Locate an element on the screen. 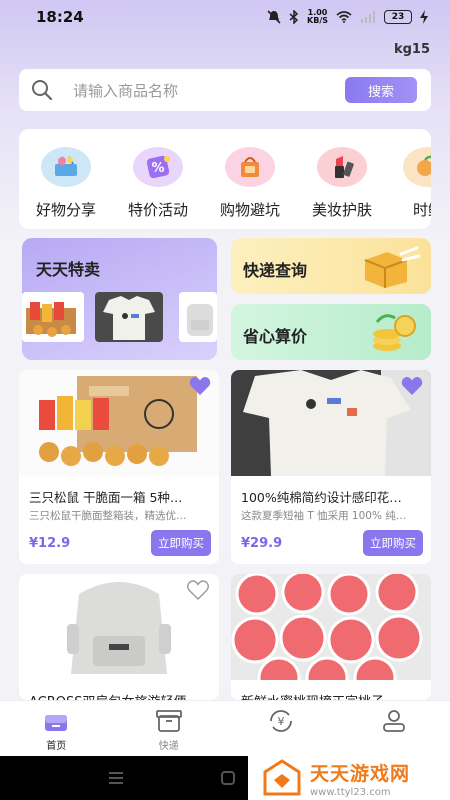 Image resolution: width=450 pixels, height=800 pixels. percent-tag-icon: % is located at coordinates (158, 167).